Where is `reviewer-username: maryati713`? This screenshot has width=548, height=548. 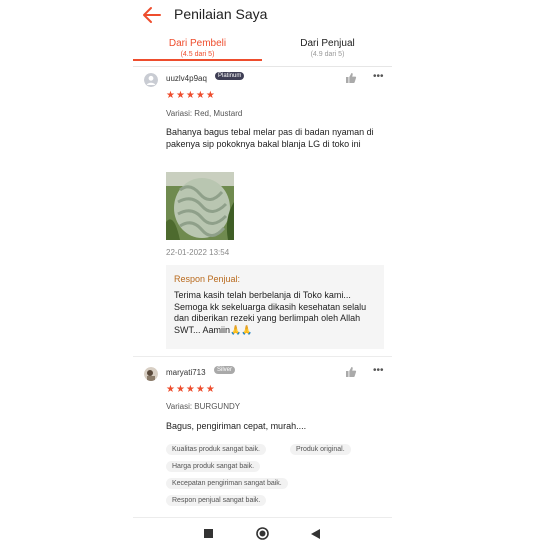
reviewer-username: maryati713 is located at coordinates (186, 372).